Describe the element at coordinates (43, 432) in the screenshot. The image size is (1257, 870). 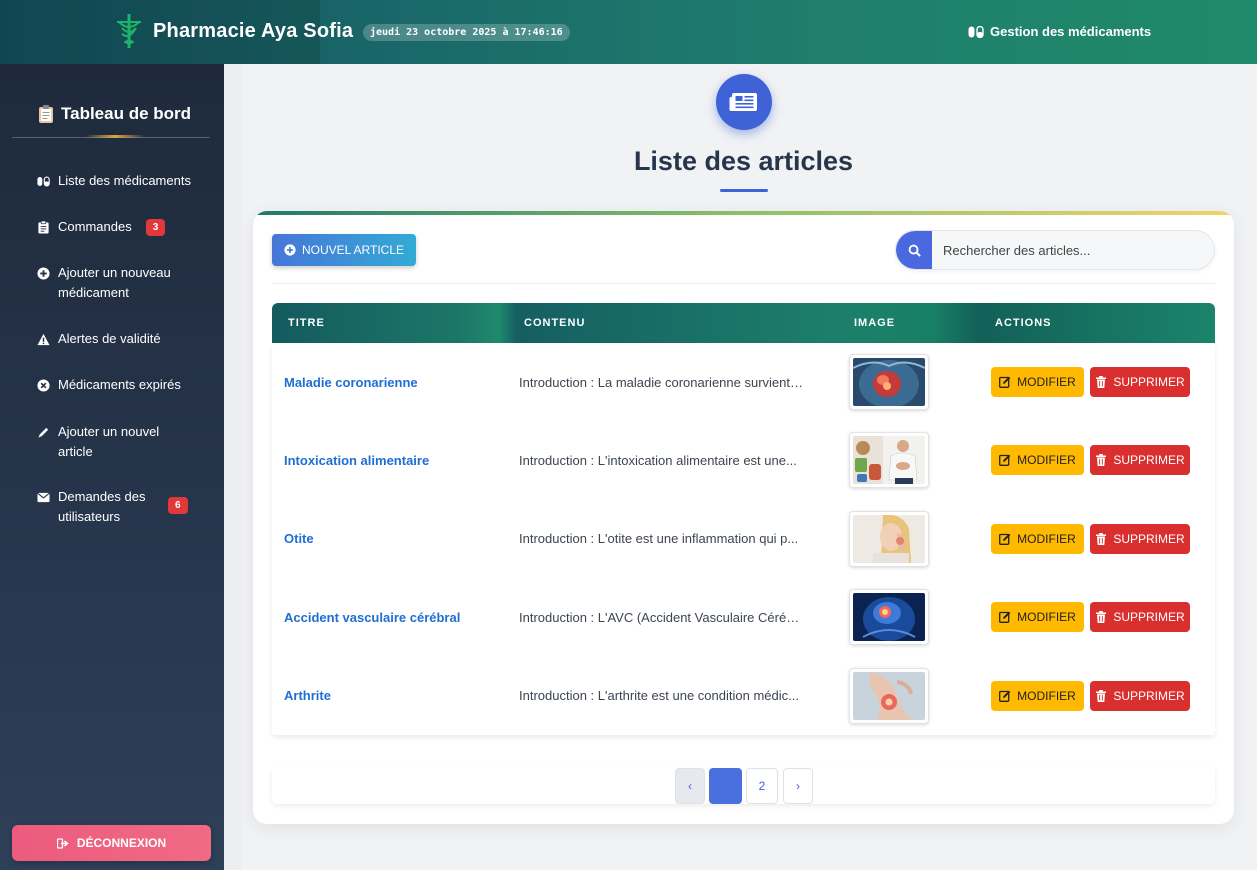
I see `pen-icon` at that location.